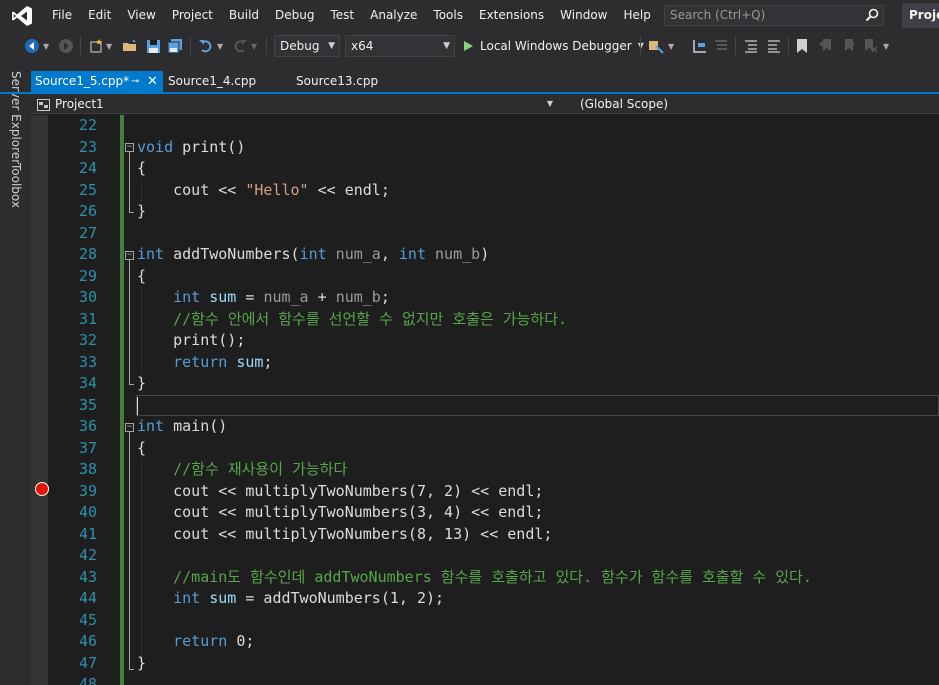 Image resolution: width=939 pixels, height=685 pixels. What do you see at coordinates (347, 81) in the screenshot?
I see `tab-source13: Source13.cpp` at bounding box center [347, 81].